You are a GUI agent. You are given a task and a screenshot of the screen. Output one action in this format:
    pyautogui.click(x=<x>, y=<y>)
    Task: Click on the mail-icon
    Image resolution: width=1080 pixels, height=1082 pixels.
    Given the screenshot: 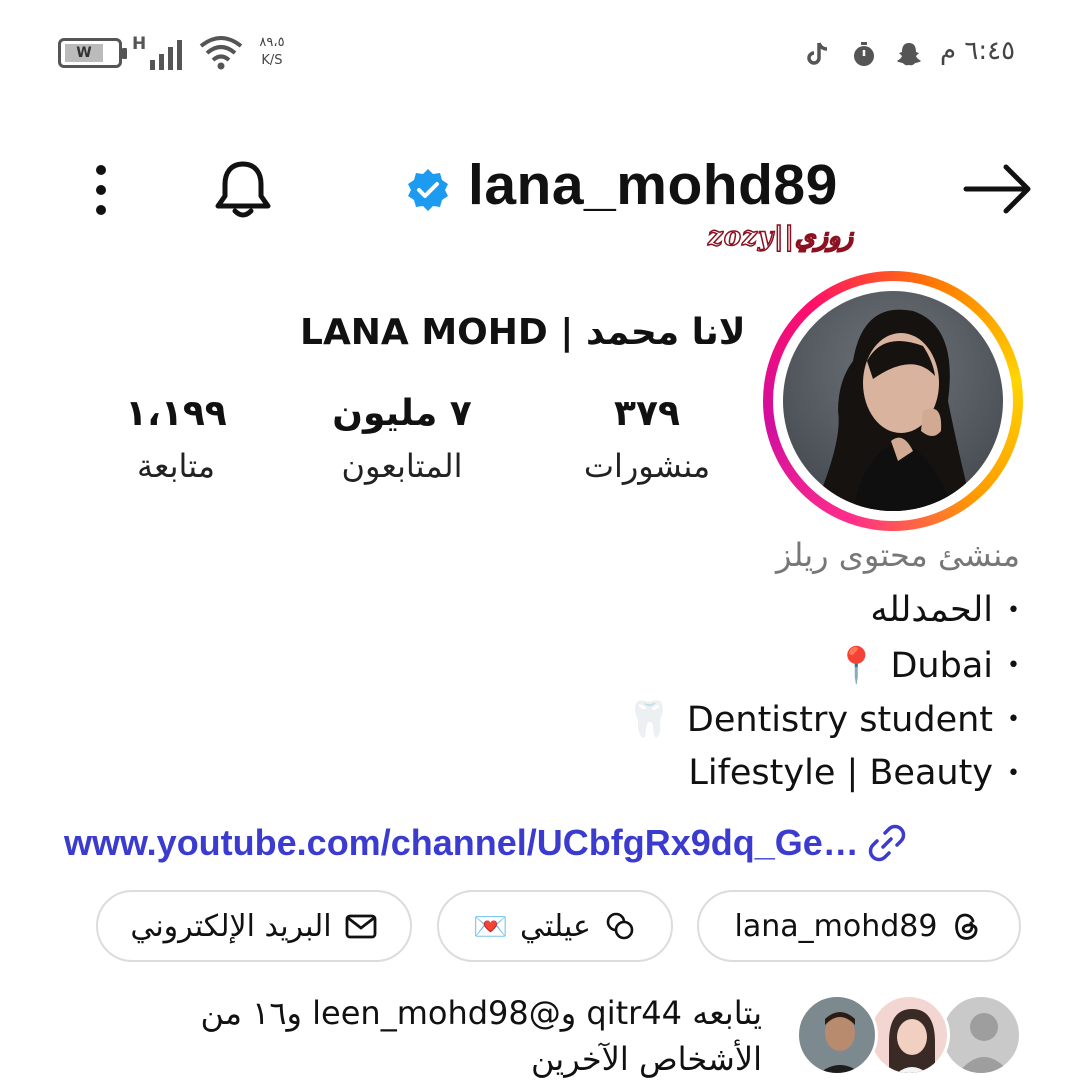 What is the action you would take?
    pyautogui.click(x=361, y=926)
    